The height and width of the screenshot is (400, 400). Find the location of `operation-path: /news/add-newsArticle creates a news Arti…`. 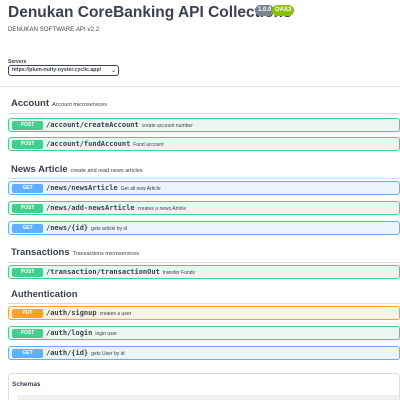

operation-path: /news/add-newsArticle creates a news Arti… is located at coordinates (116, 208).